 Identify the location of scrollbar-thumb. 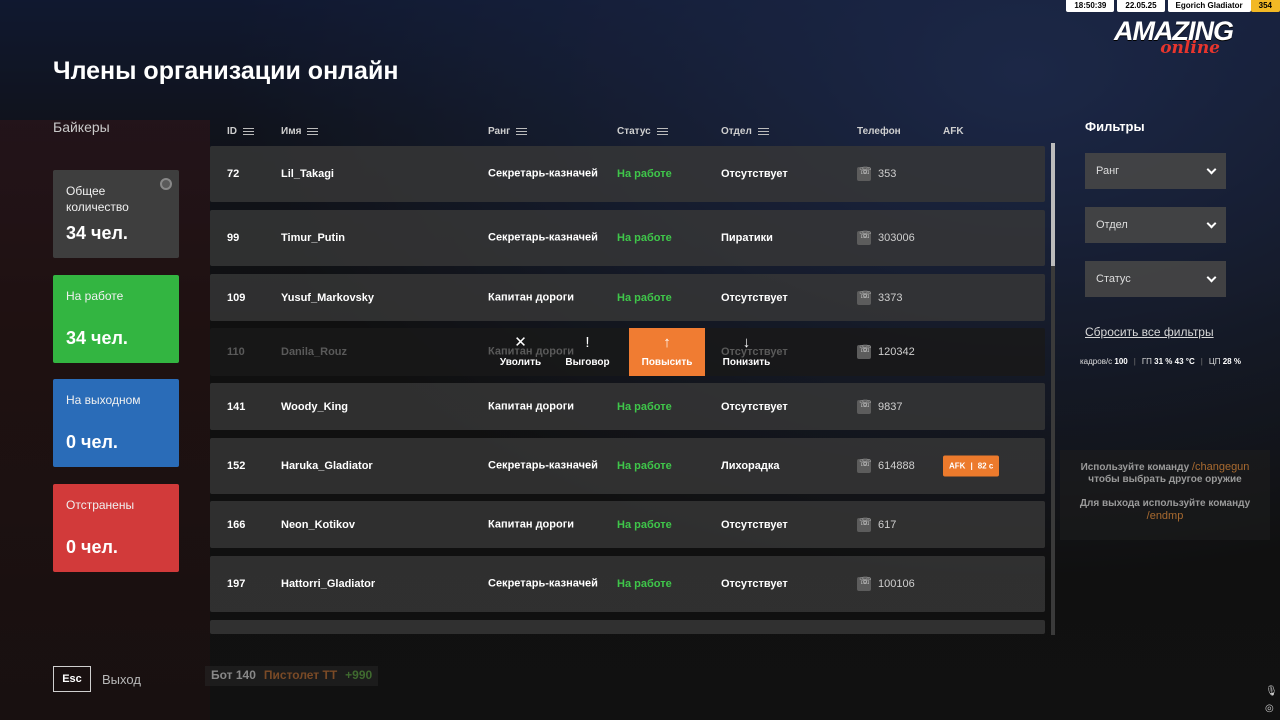
(1053, 204).